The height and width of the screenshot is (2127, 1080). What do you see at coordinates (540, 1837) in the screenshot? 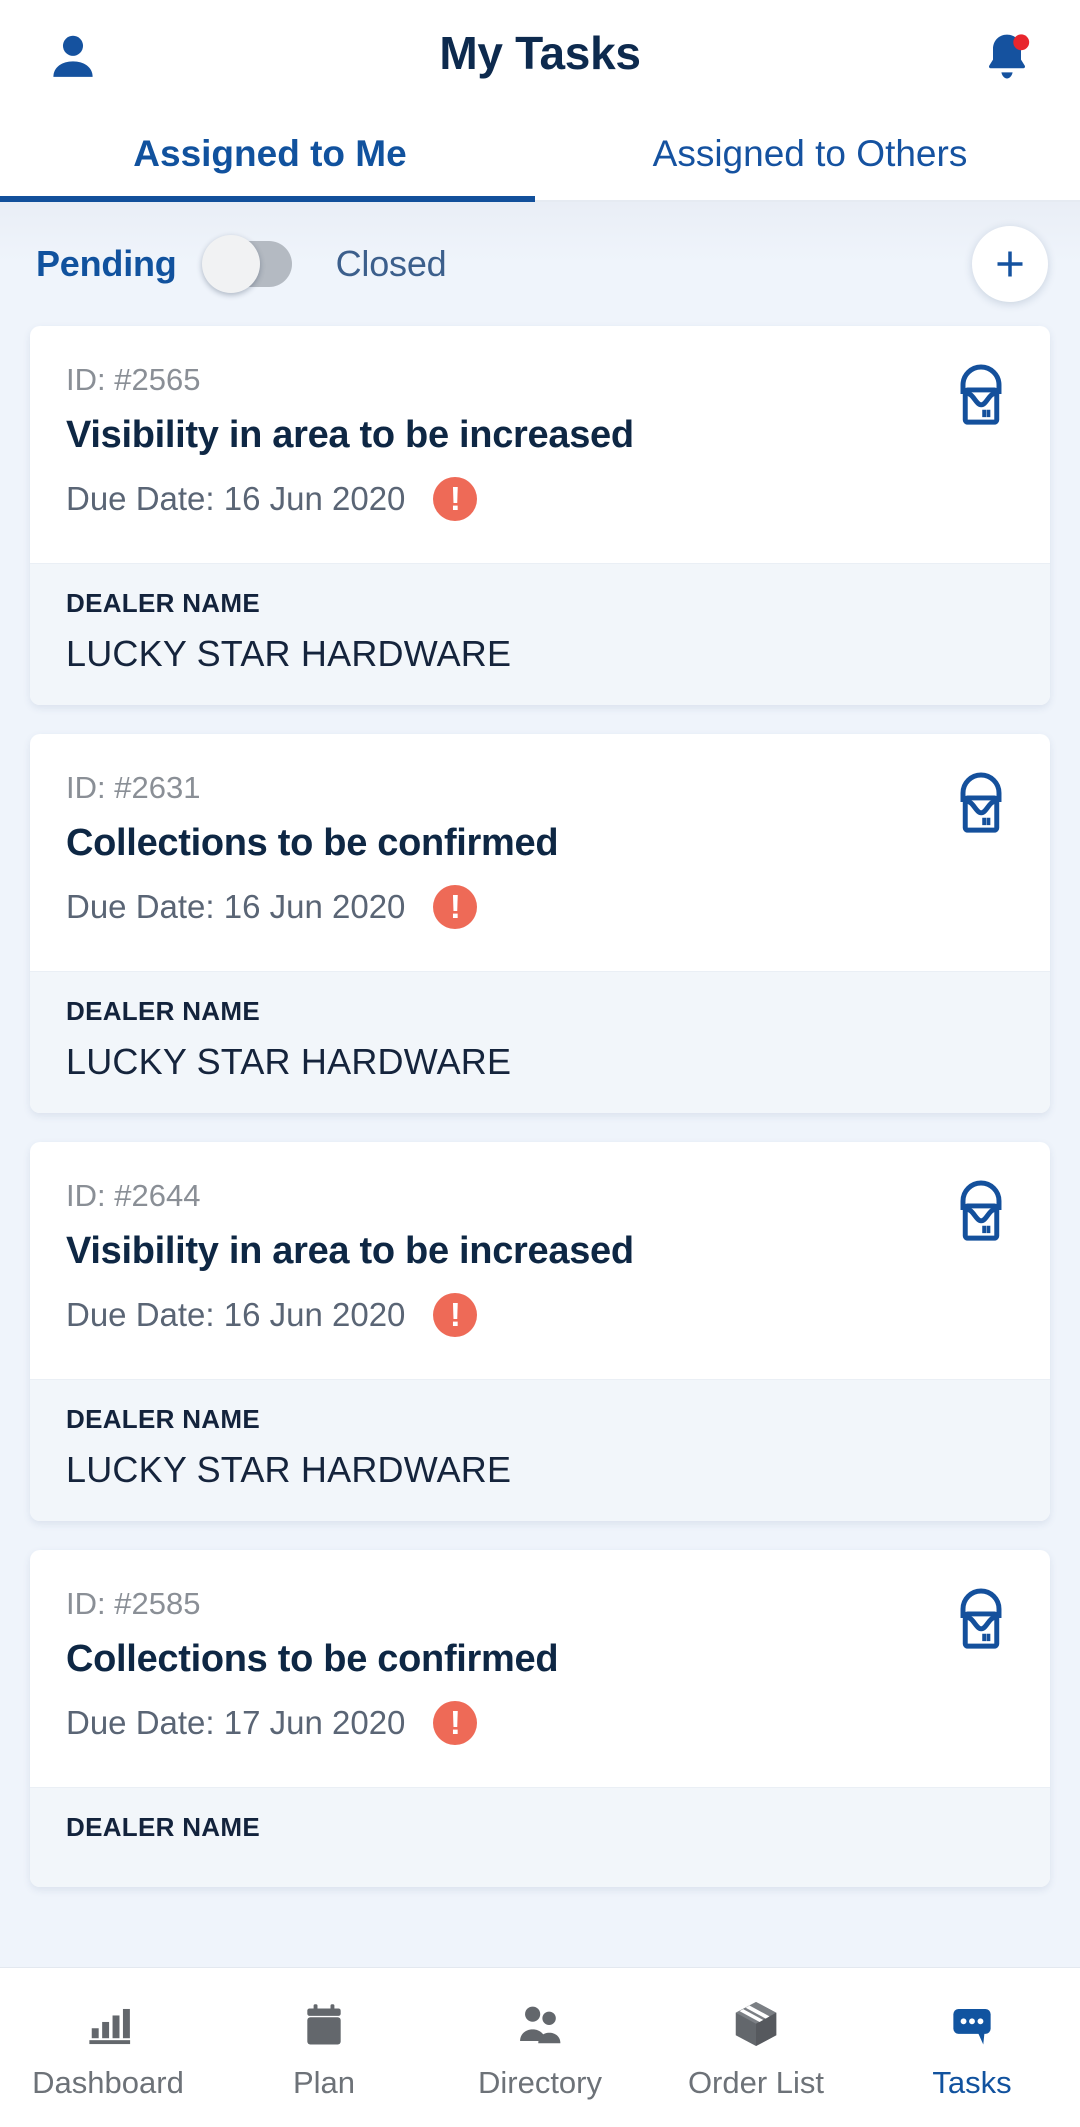
I see `task-card-footer: DEALER NAME` at bounding box center [540, 1837].